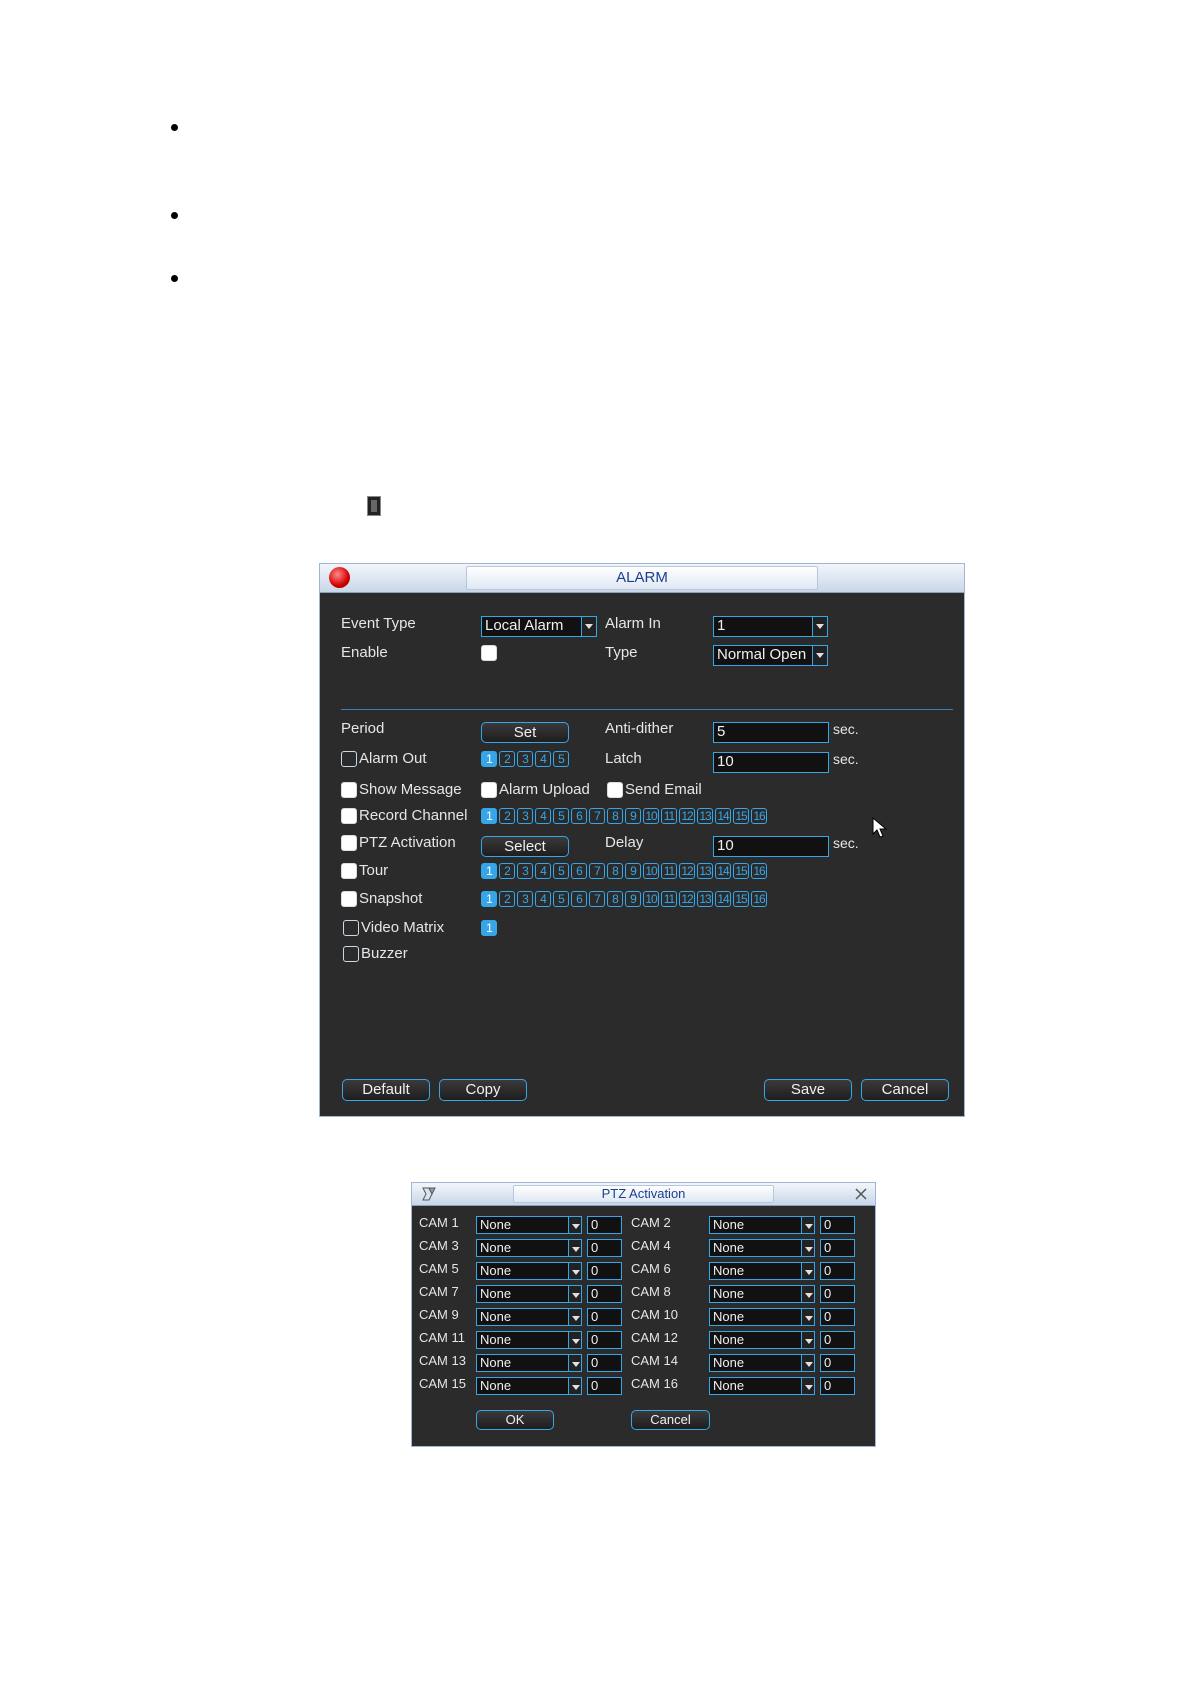  I want to click on default-button: Default, so click(386, 1090).